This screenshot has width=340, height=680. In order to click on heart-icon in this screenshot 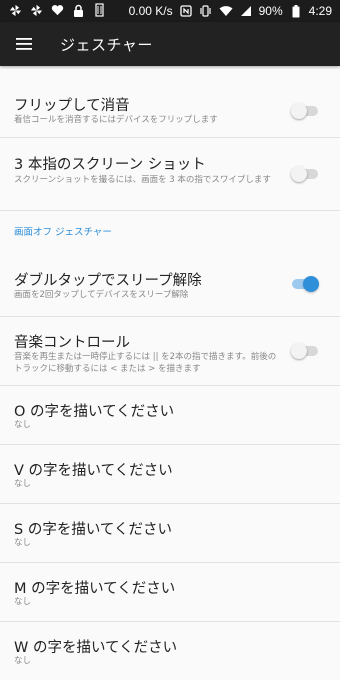, I will do `click(57, 10)`.